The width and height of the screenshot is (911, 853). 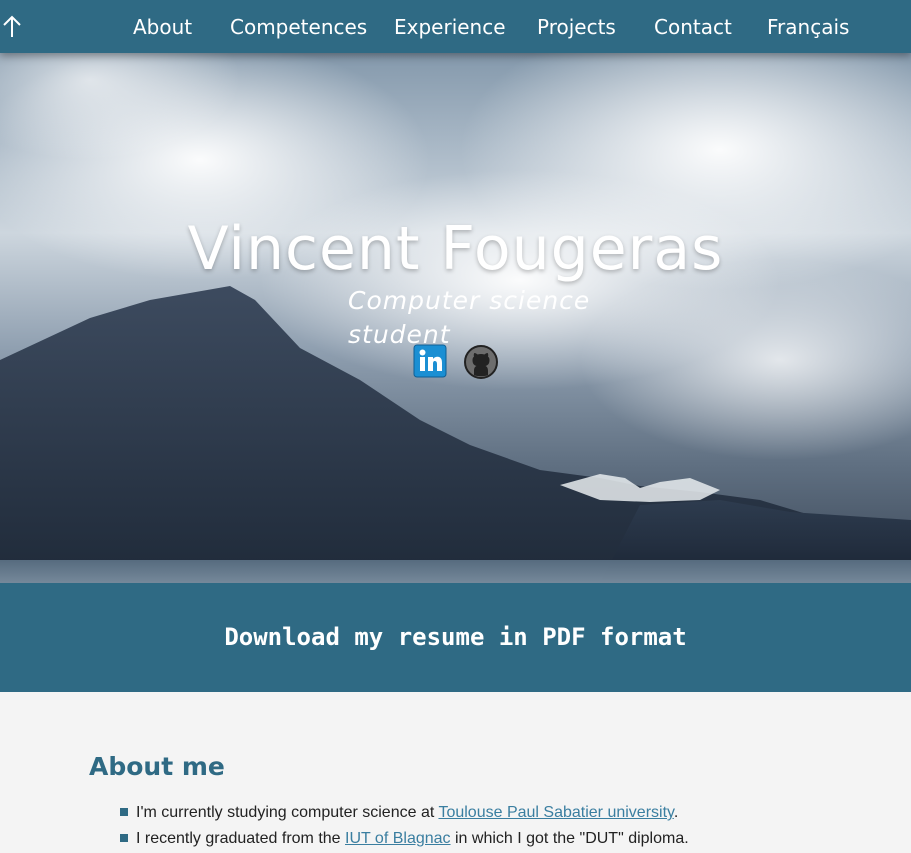 I want to click on github-icon-glyph, so click(x=481, y=362).